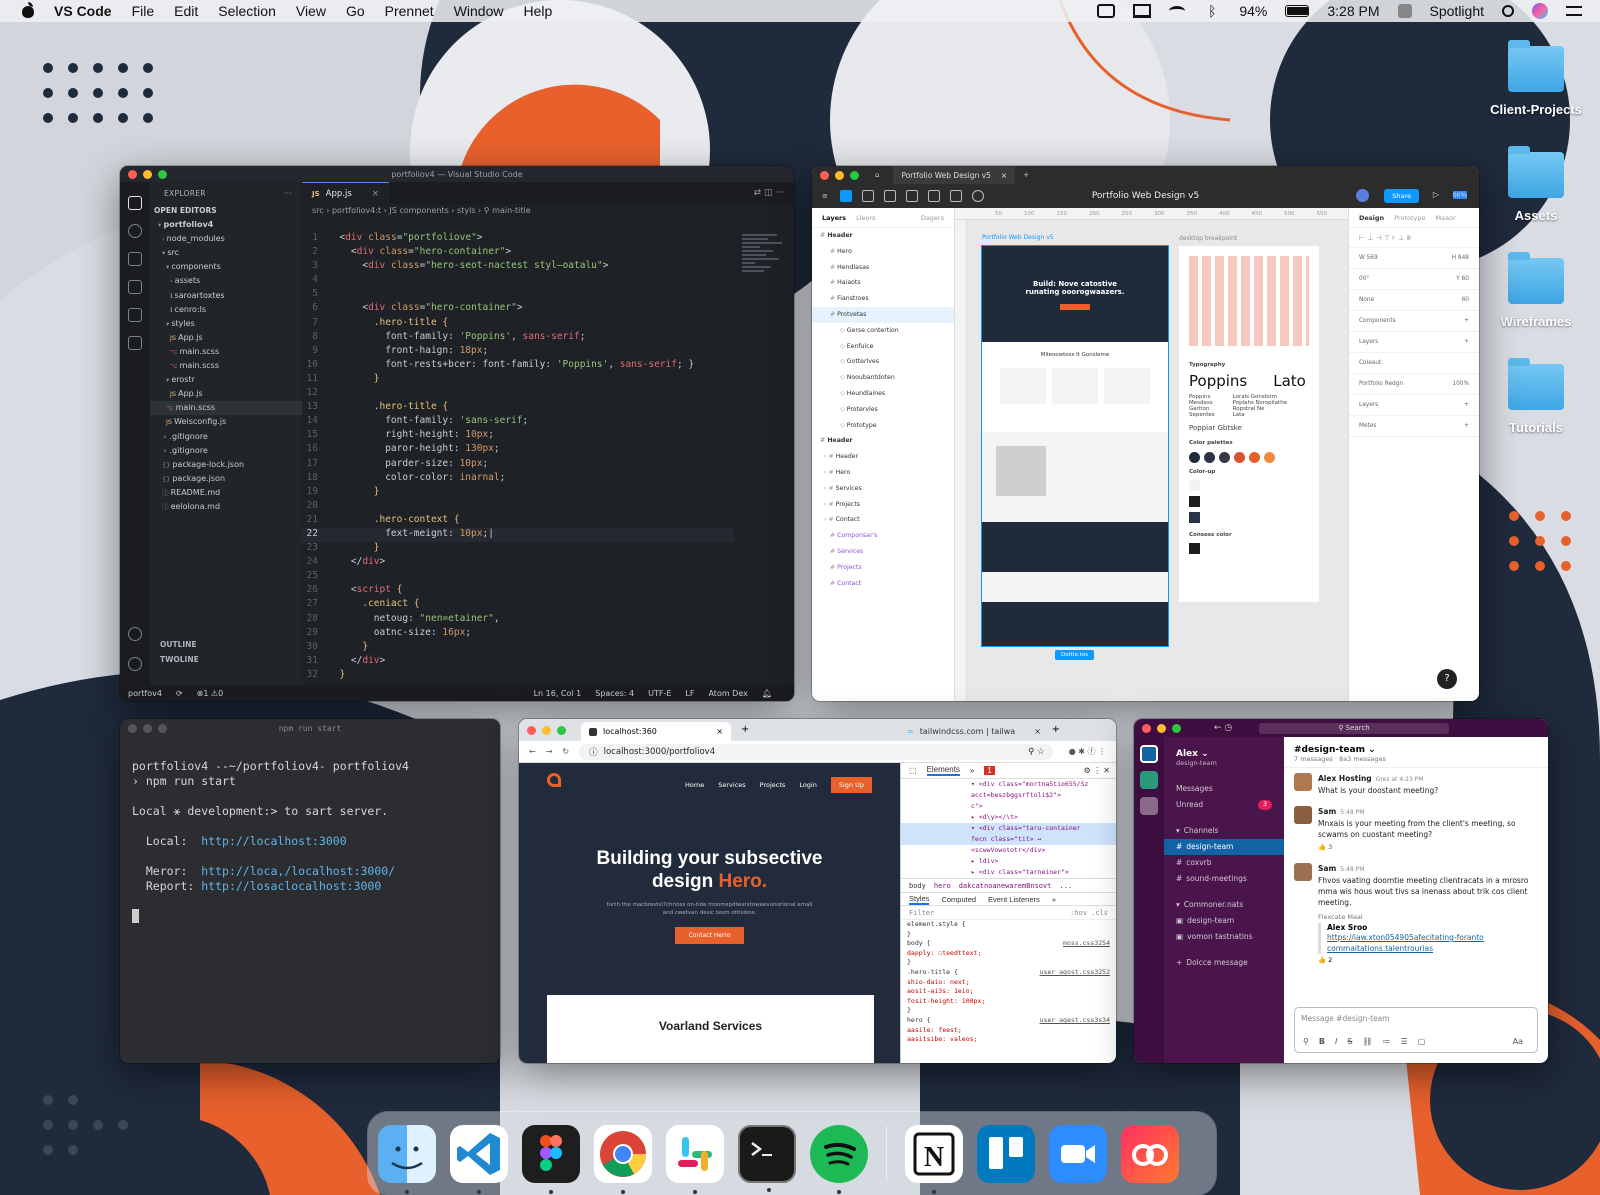 The width and height of the screenshot is (1600, 1195). I want to click on file-tree-item: ⓘ eelolona.md, so click(226, 507).